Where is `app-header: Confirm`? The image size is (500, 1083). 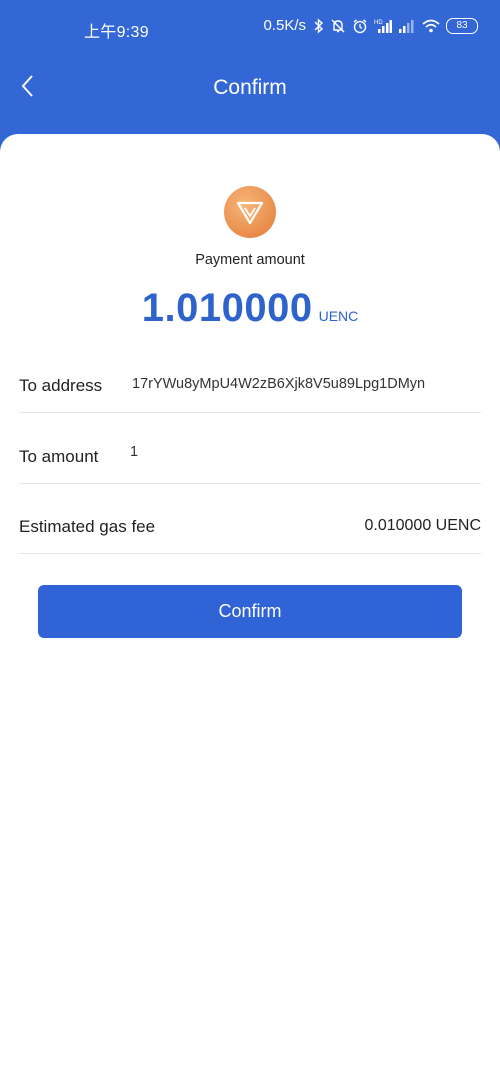 app-header: Confirm is located at coordinates (250, 88).